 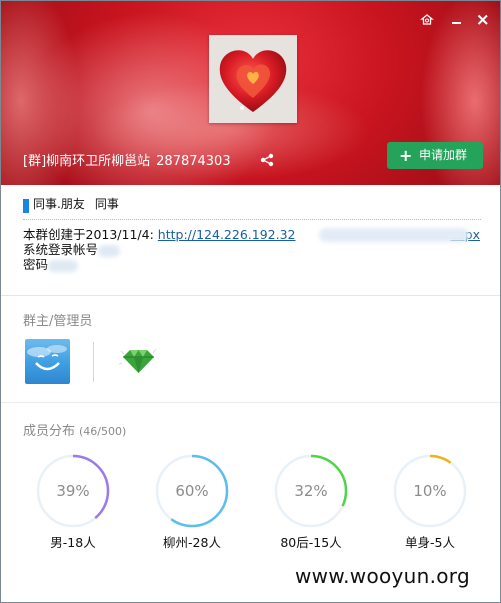 I want to click on member-stat-percent: 60%, so click(x=192, y=491).